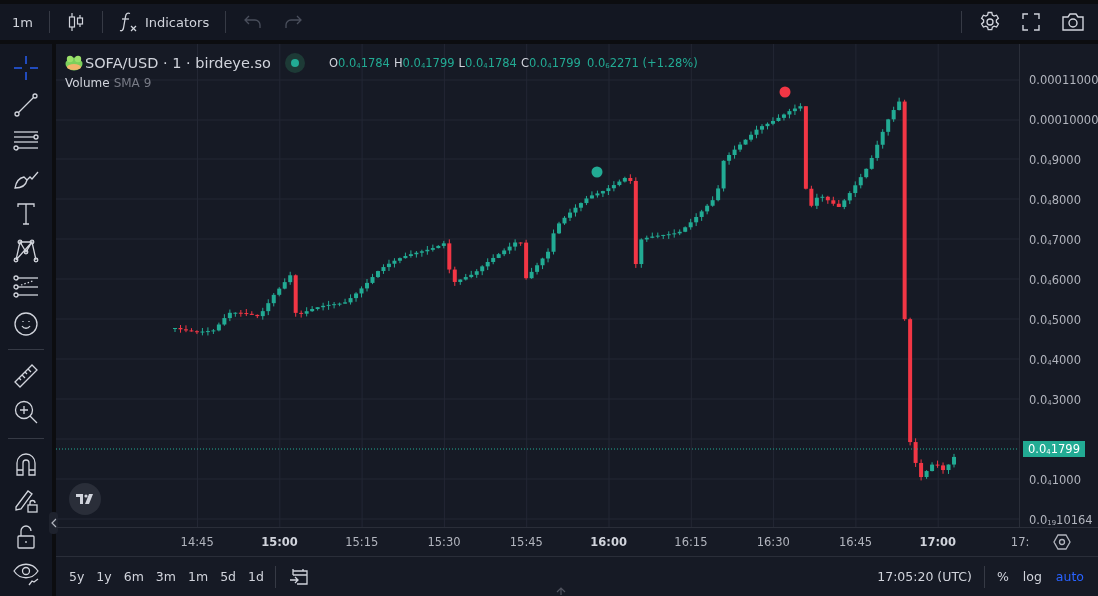 The width and height of the screenshot is (1098, 596). I want to click on logo-icon, so click(85, 499).